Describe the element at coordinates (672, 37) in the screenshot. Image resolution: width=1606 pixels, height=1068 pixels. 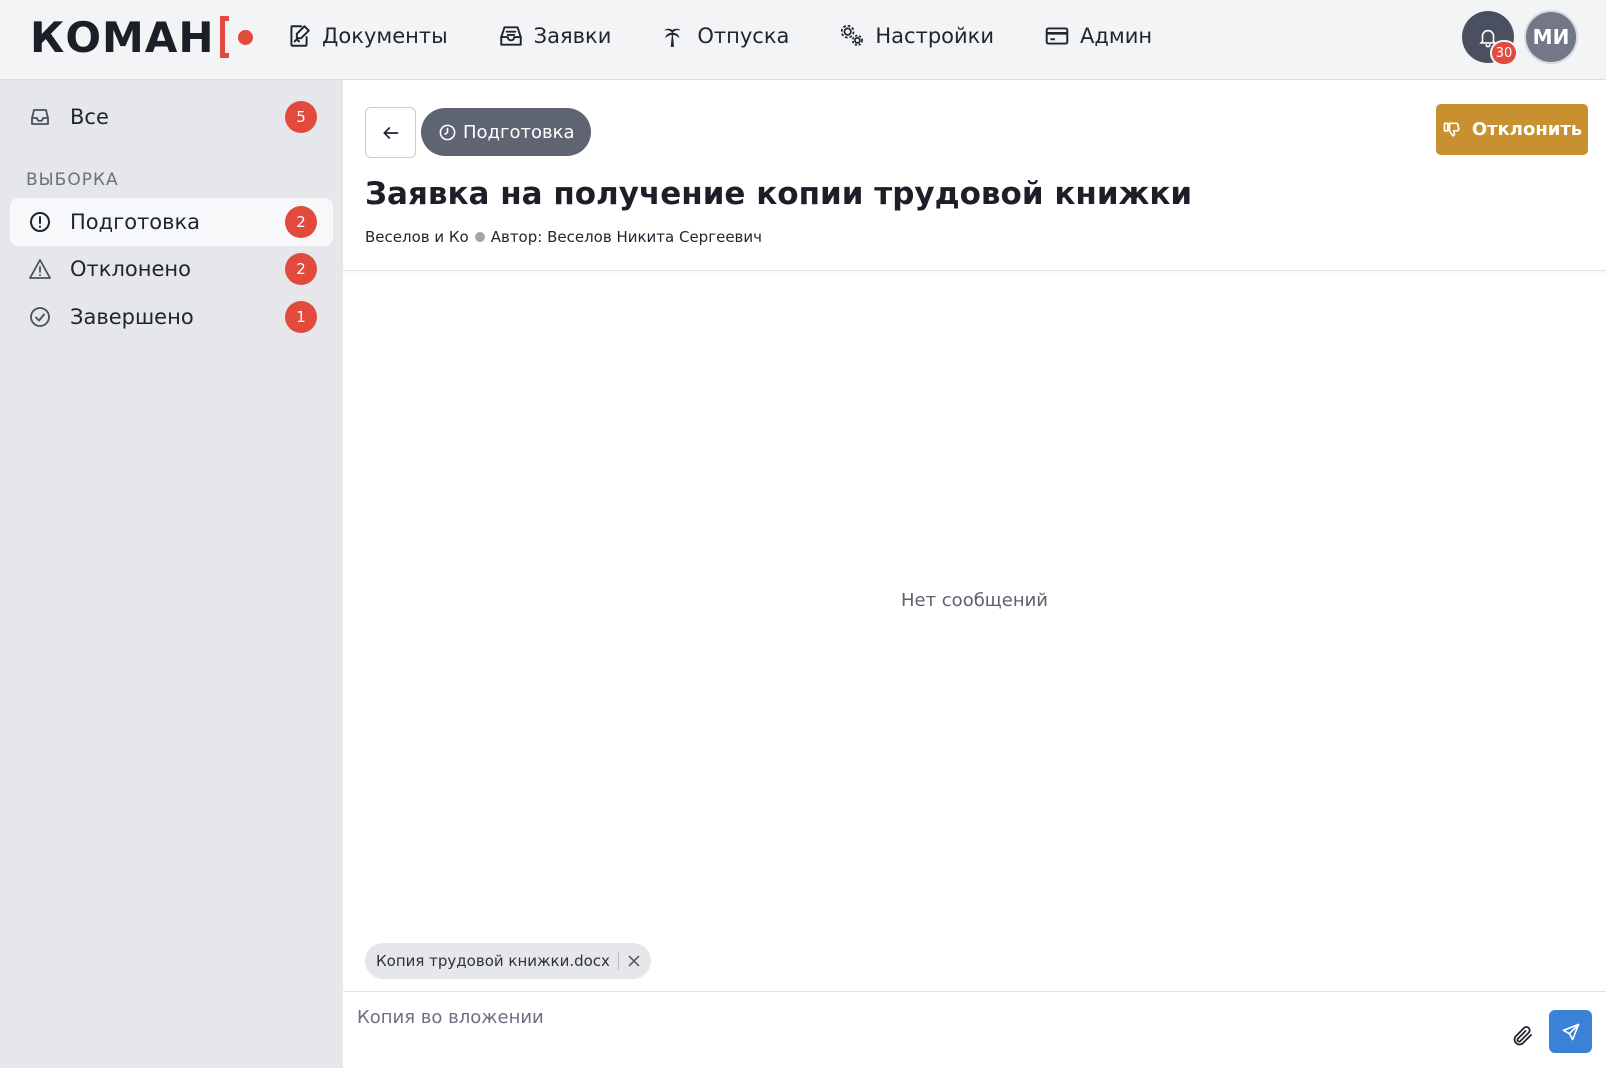
I see `palm-tree-icon` at that location.